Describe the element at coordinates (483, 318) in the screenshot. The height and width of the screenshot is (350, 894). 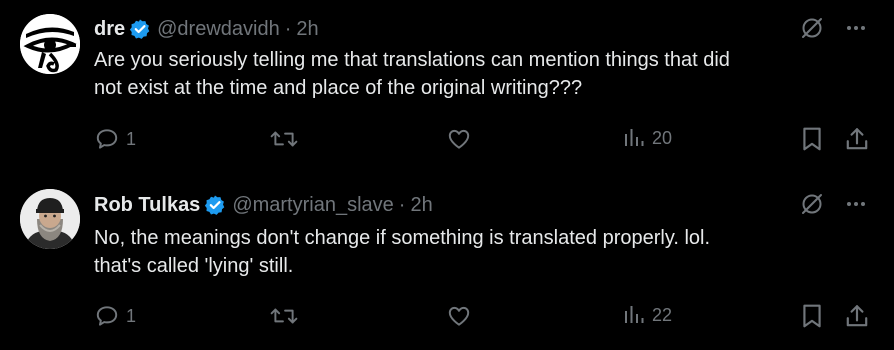
I see `action-bar: 1 22` at that location.